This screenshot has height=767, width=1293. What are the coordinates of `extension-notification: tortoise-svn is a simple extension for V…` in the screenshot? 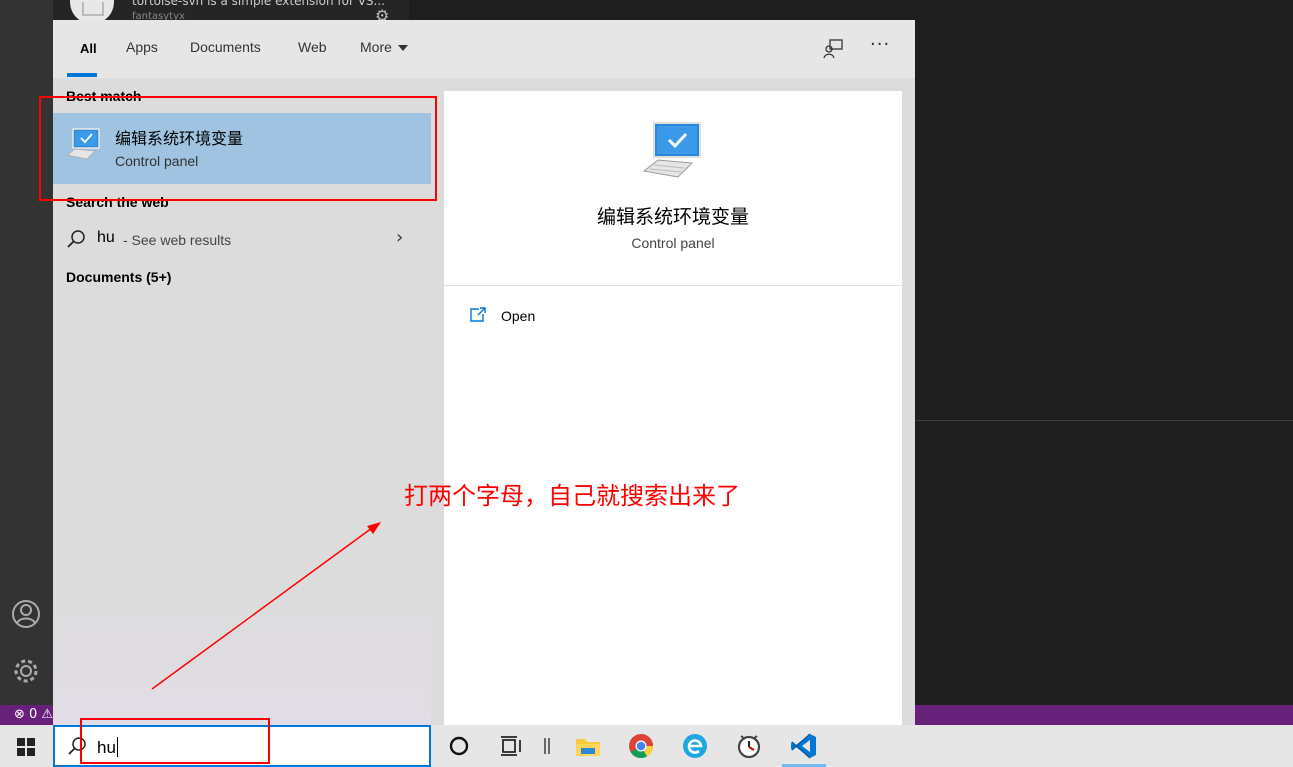 It's located at (231, 11).